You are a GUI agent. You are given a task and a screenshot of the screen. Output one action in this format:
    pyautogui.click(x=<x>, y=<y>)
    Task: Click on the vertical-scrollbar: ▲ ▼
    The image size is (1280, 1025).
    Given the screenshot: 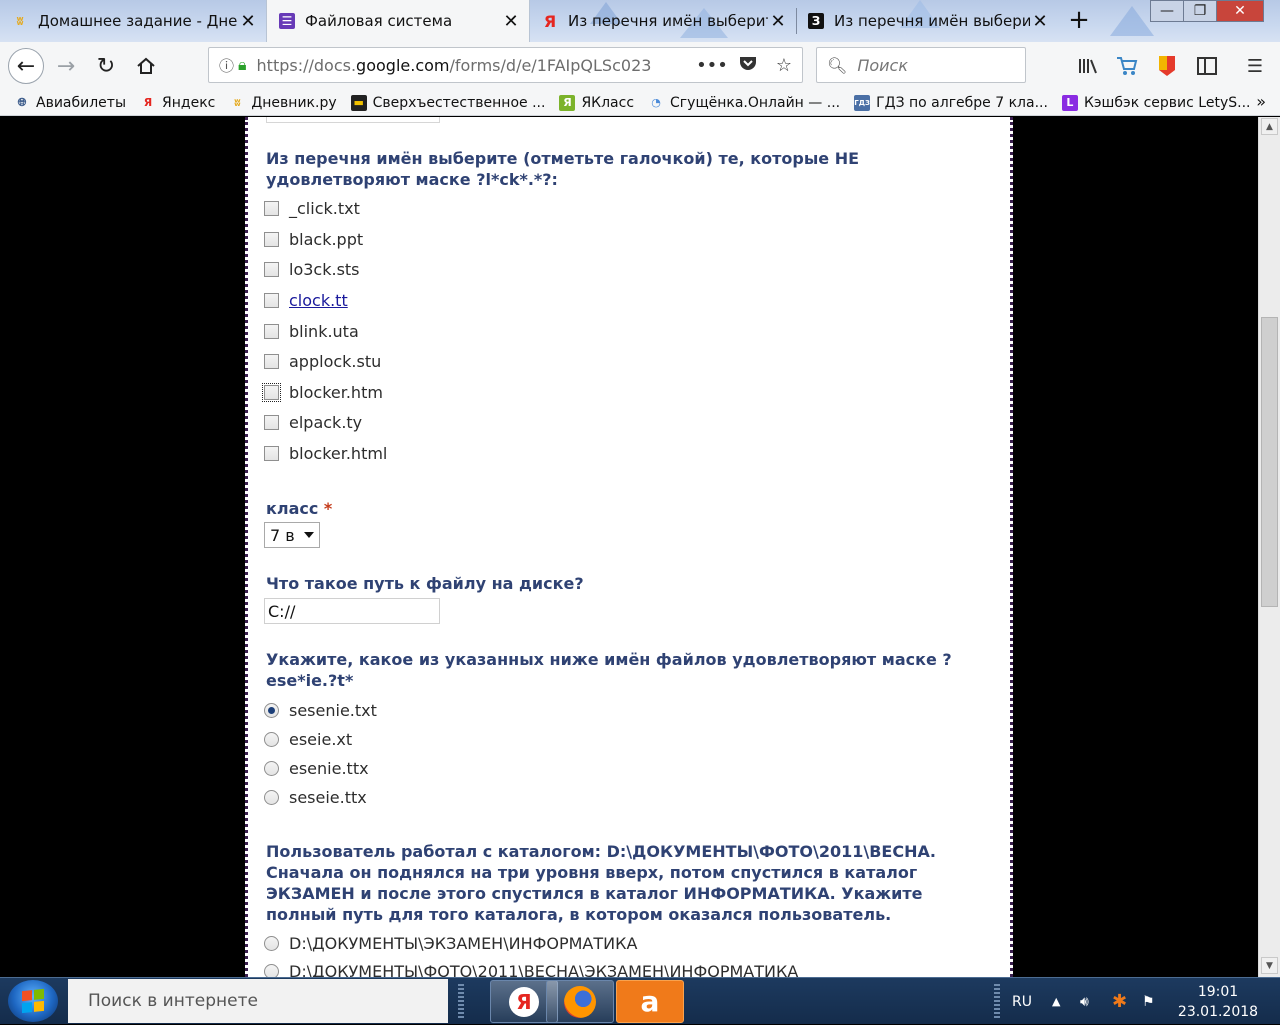 What is the action you would take?
    pyautogui.click(x=1269, y=547)
    